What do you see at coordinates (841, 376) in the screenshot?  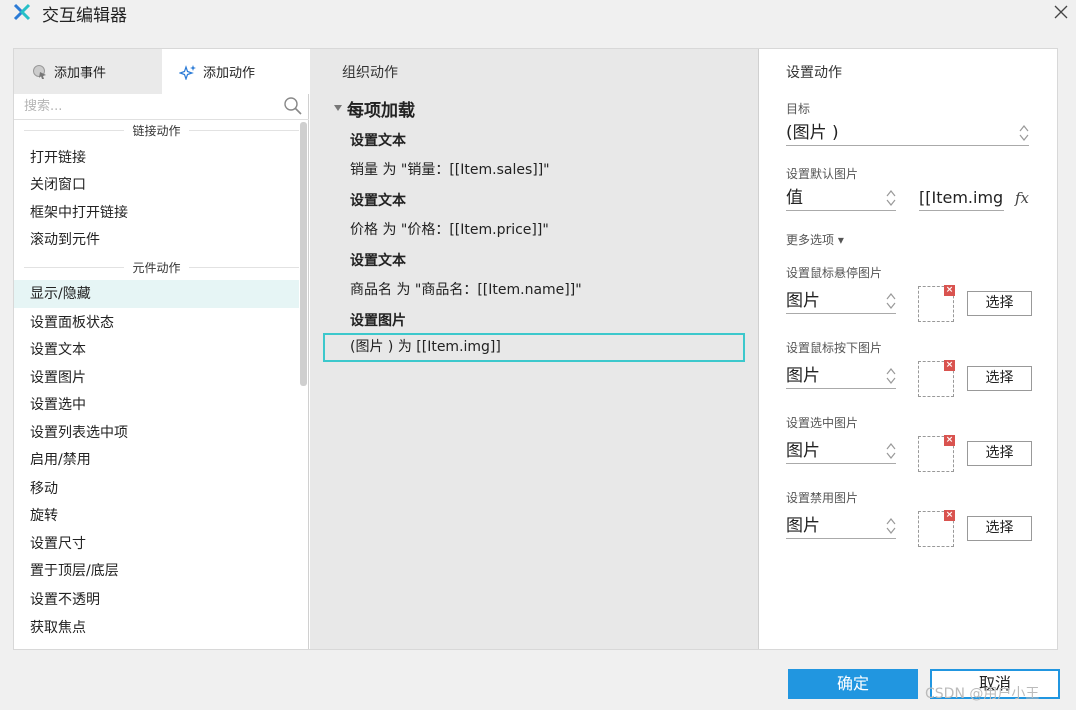 I see `pressed-mode-select: 图片` at bounding box center [841, 376].